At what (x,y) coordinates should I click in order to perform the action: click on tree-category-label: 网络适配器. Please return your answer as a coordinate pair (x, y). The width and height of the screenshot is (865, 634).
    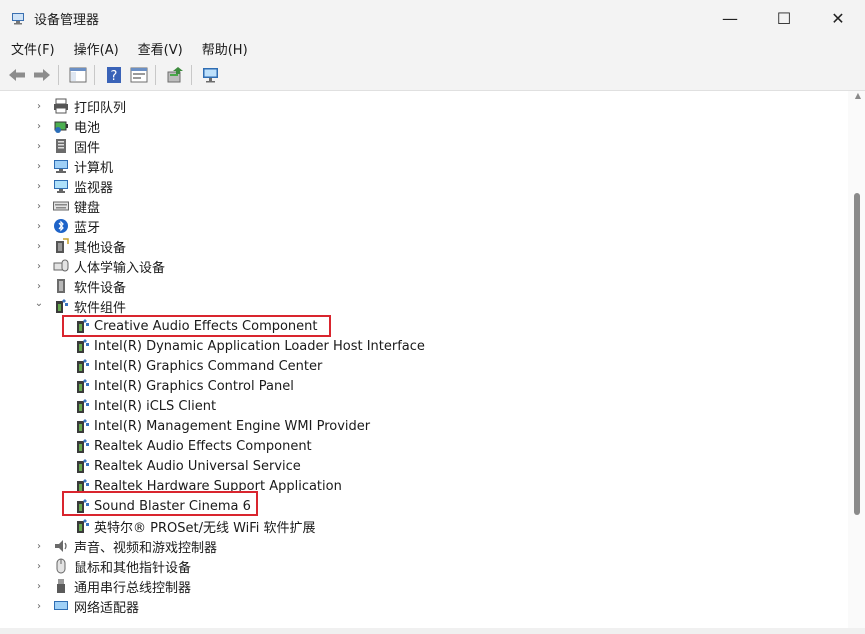
    Looking at the image, I should click on (107, 608).